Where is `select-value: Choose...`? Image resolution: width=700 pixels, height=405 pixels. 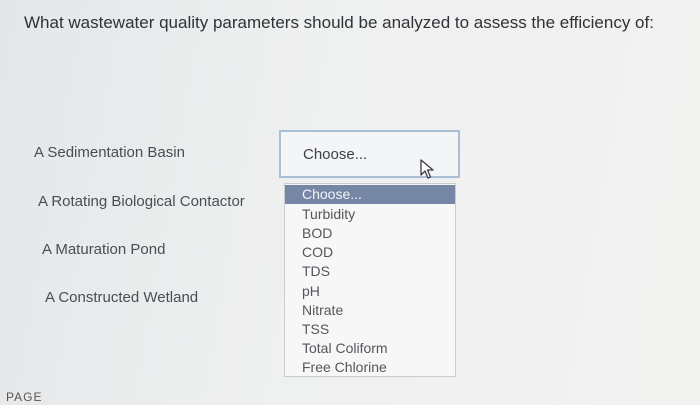
select-value: Choose... is located at coordinates (335, 154).